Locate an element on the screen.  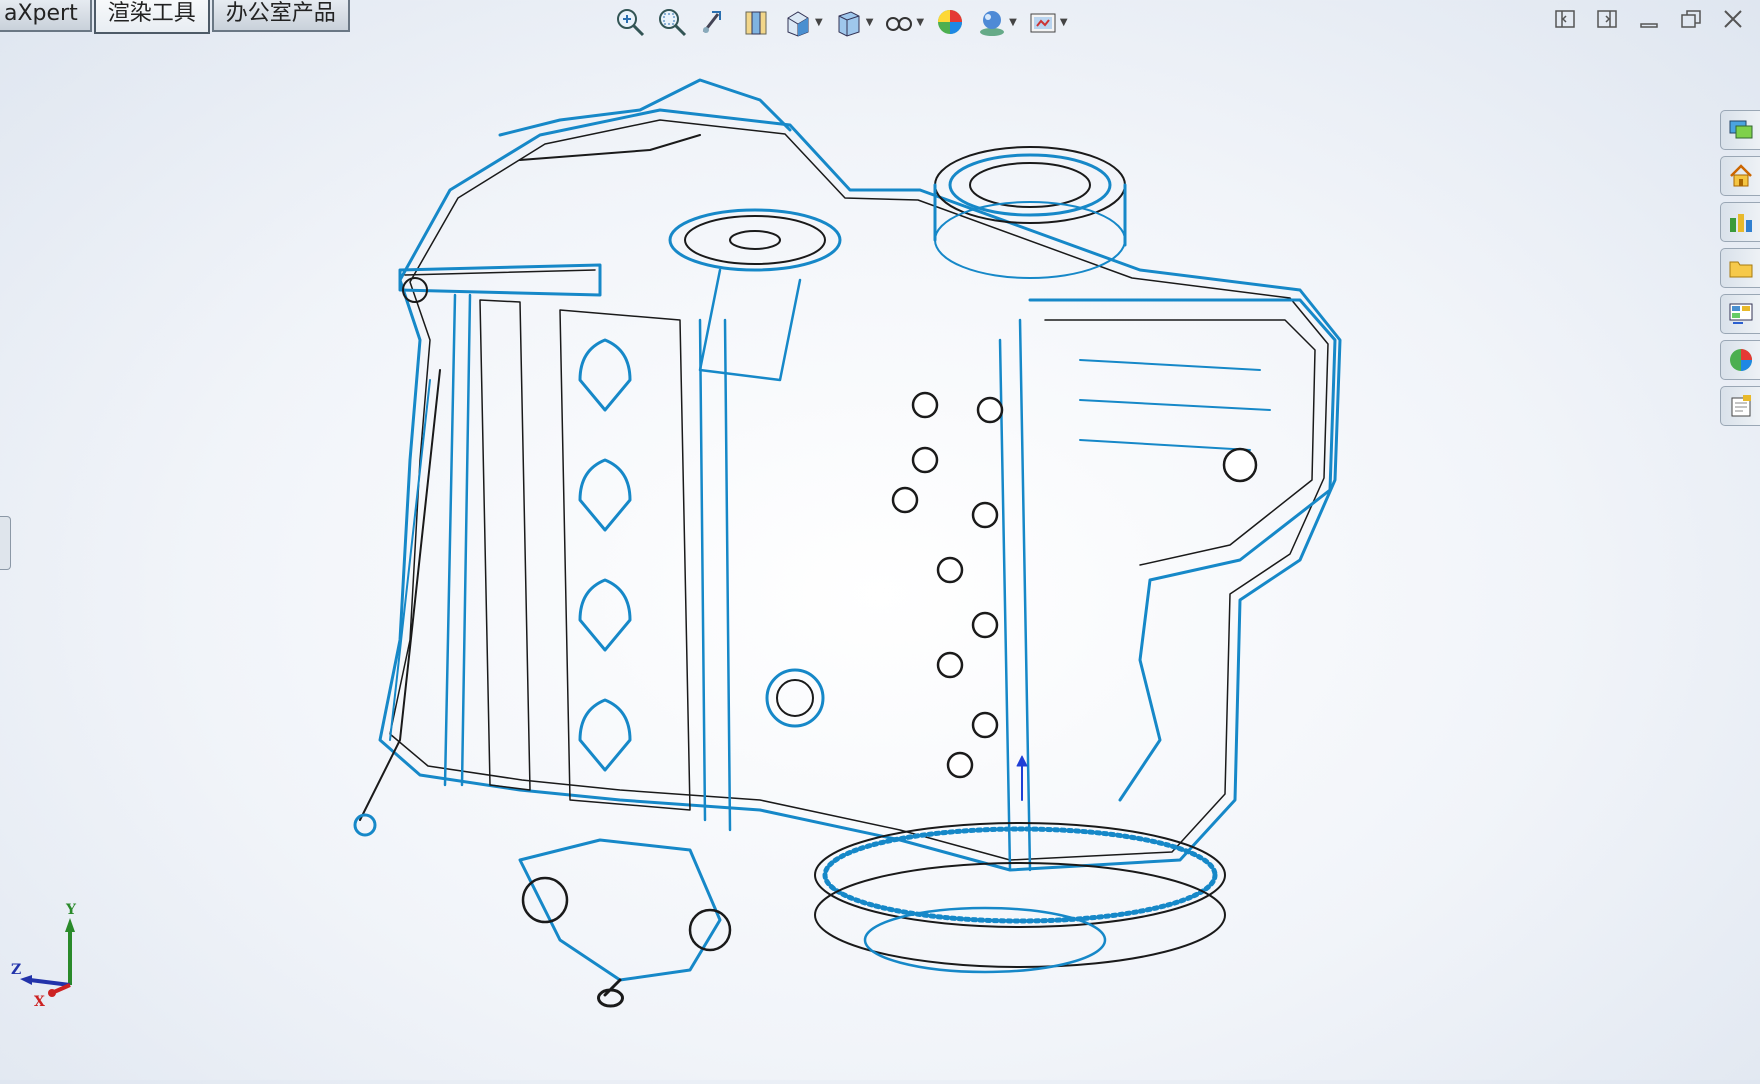
tab-render-tools: 渲染工具 is located at coordinates (151, 17).